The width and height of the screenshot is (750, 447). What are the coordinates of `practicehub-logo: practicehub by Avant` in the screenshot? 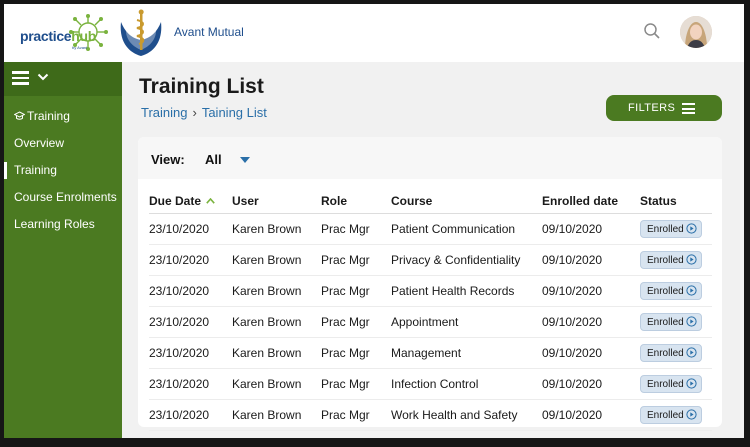 It's located at (66, 34).